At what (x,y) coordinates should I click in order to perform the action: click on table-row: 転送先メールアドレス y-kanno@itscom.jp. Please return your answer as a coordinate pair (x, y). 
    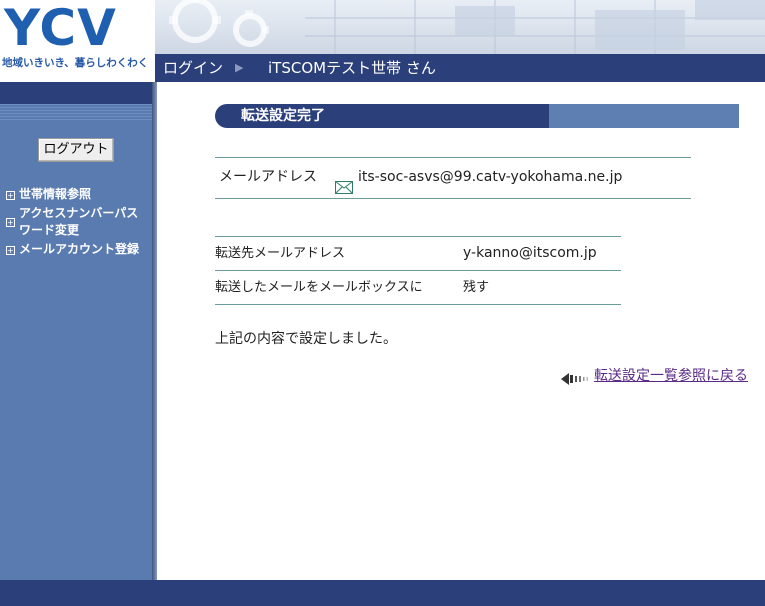
    Looking at the image, I should click on (418, 254).